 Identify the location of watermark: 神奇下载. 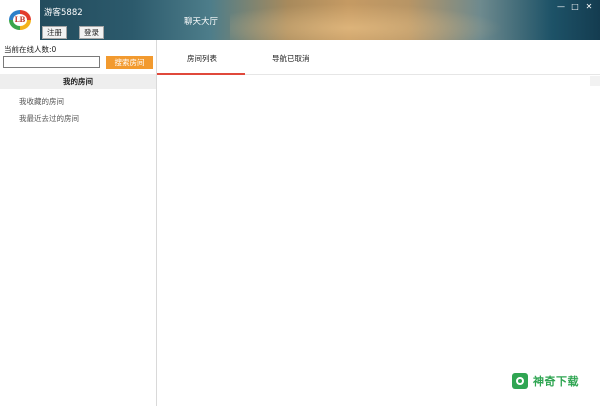
(545, 381).